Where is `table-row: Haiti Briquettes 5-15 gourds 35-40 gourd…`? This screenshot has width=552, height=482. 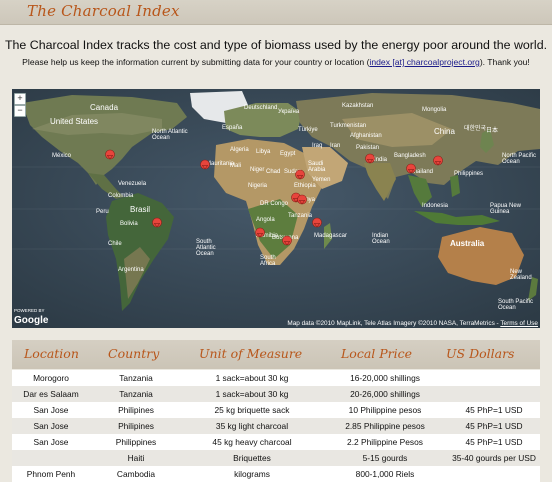 table-row: Haiti Briquettes 5-15 gourds 35-40 gourd… is located at coordinates (276, 458).